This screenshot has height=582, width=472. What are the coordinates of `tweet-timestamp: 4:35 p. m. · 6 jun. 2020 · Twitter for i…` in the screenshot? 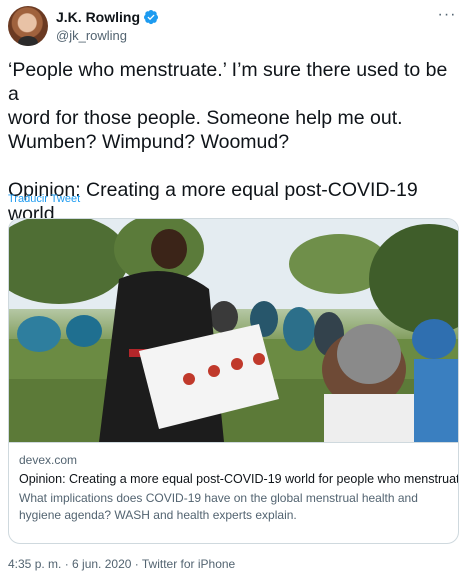 It's located at (121, 564).